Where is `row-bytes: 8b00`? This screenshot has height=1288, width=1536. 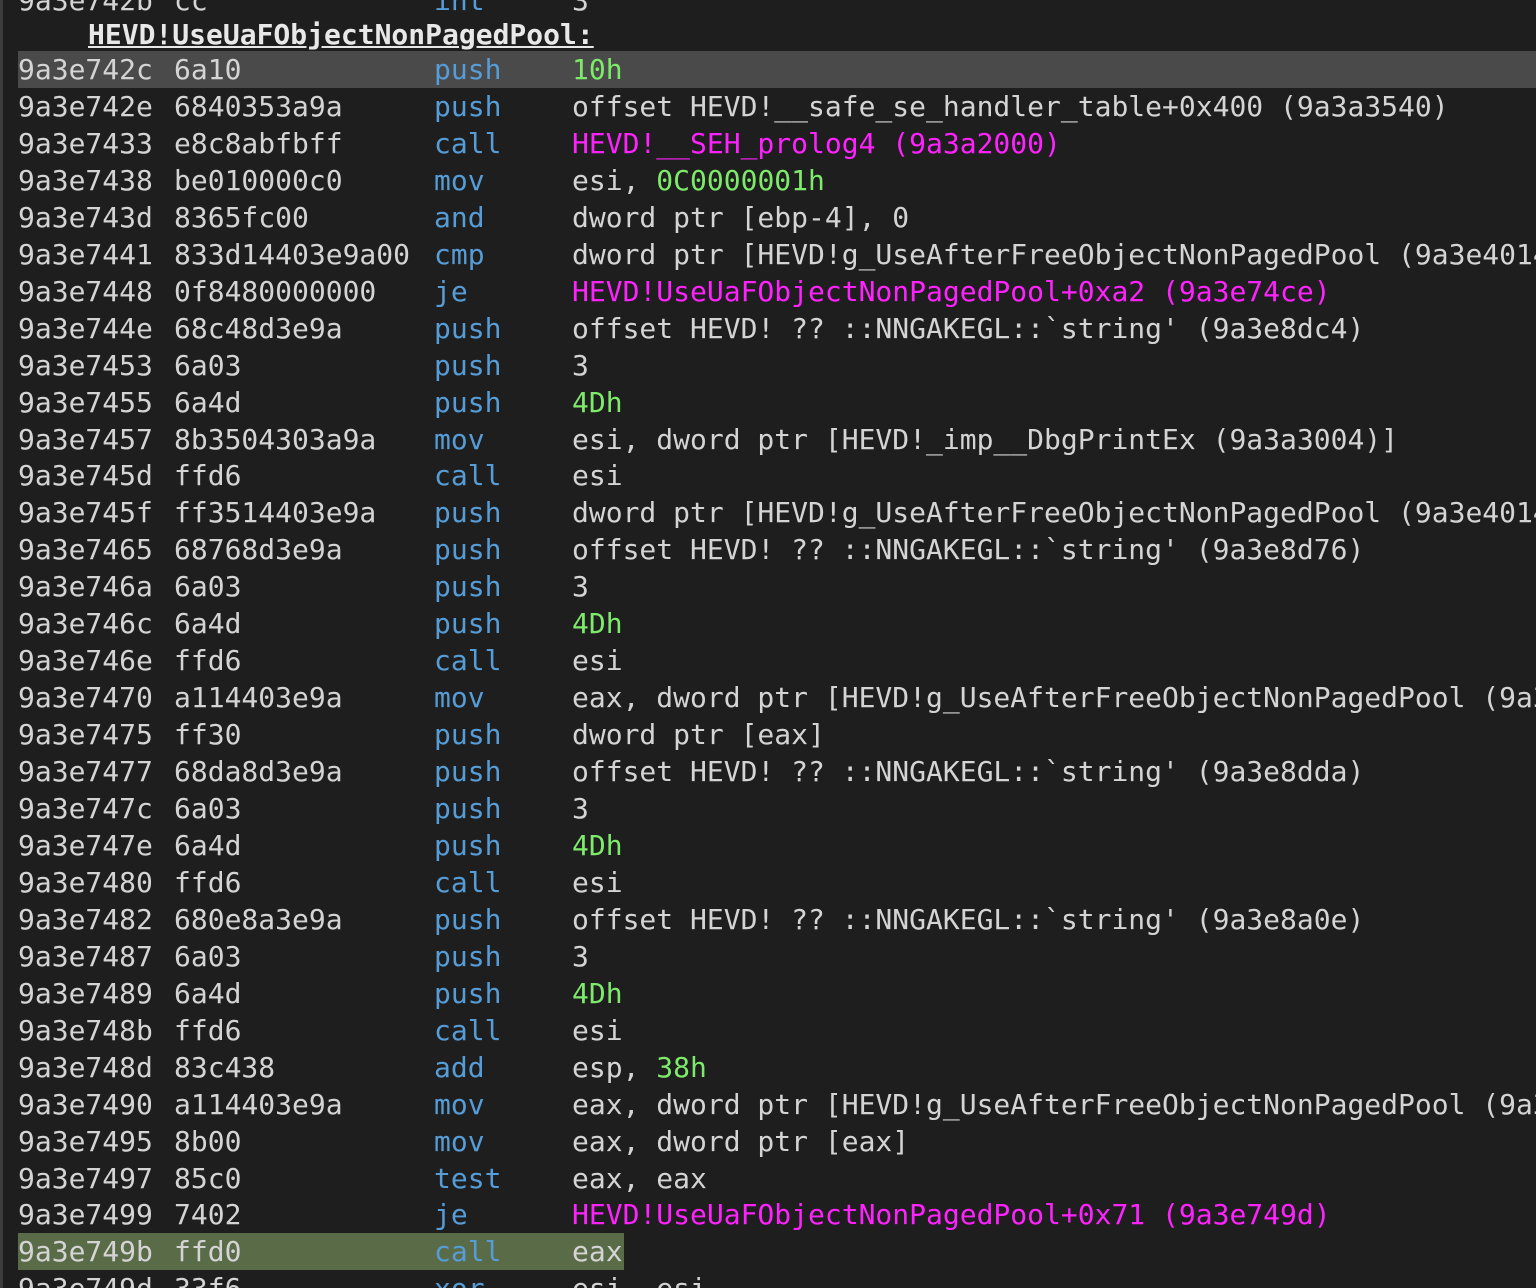 row-bytes: 8b00 is located at coordinates (208, 1141).